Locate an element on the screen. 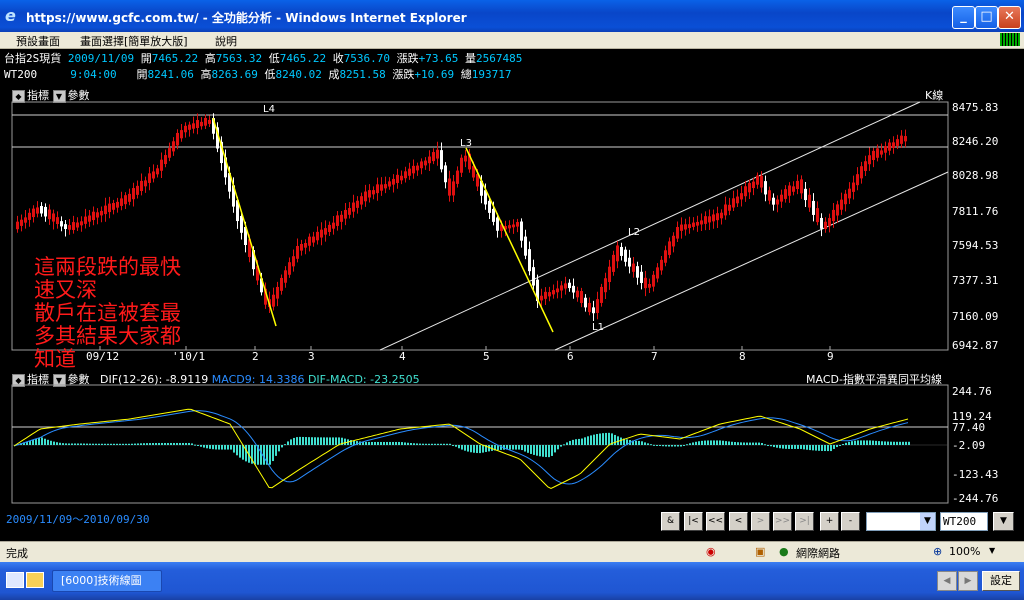 The height and width of the screenshot is (600, 1024). settings-button: 設定 is located at coordinates (1001, 581).